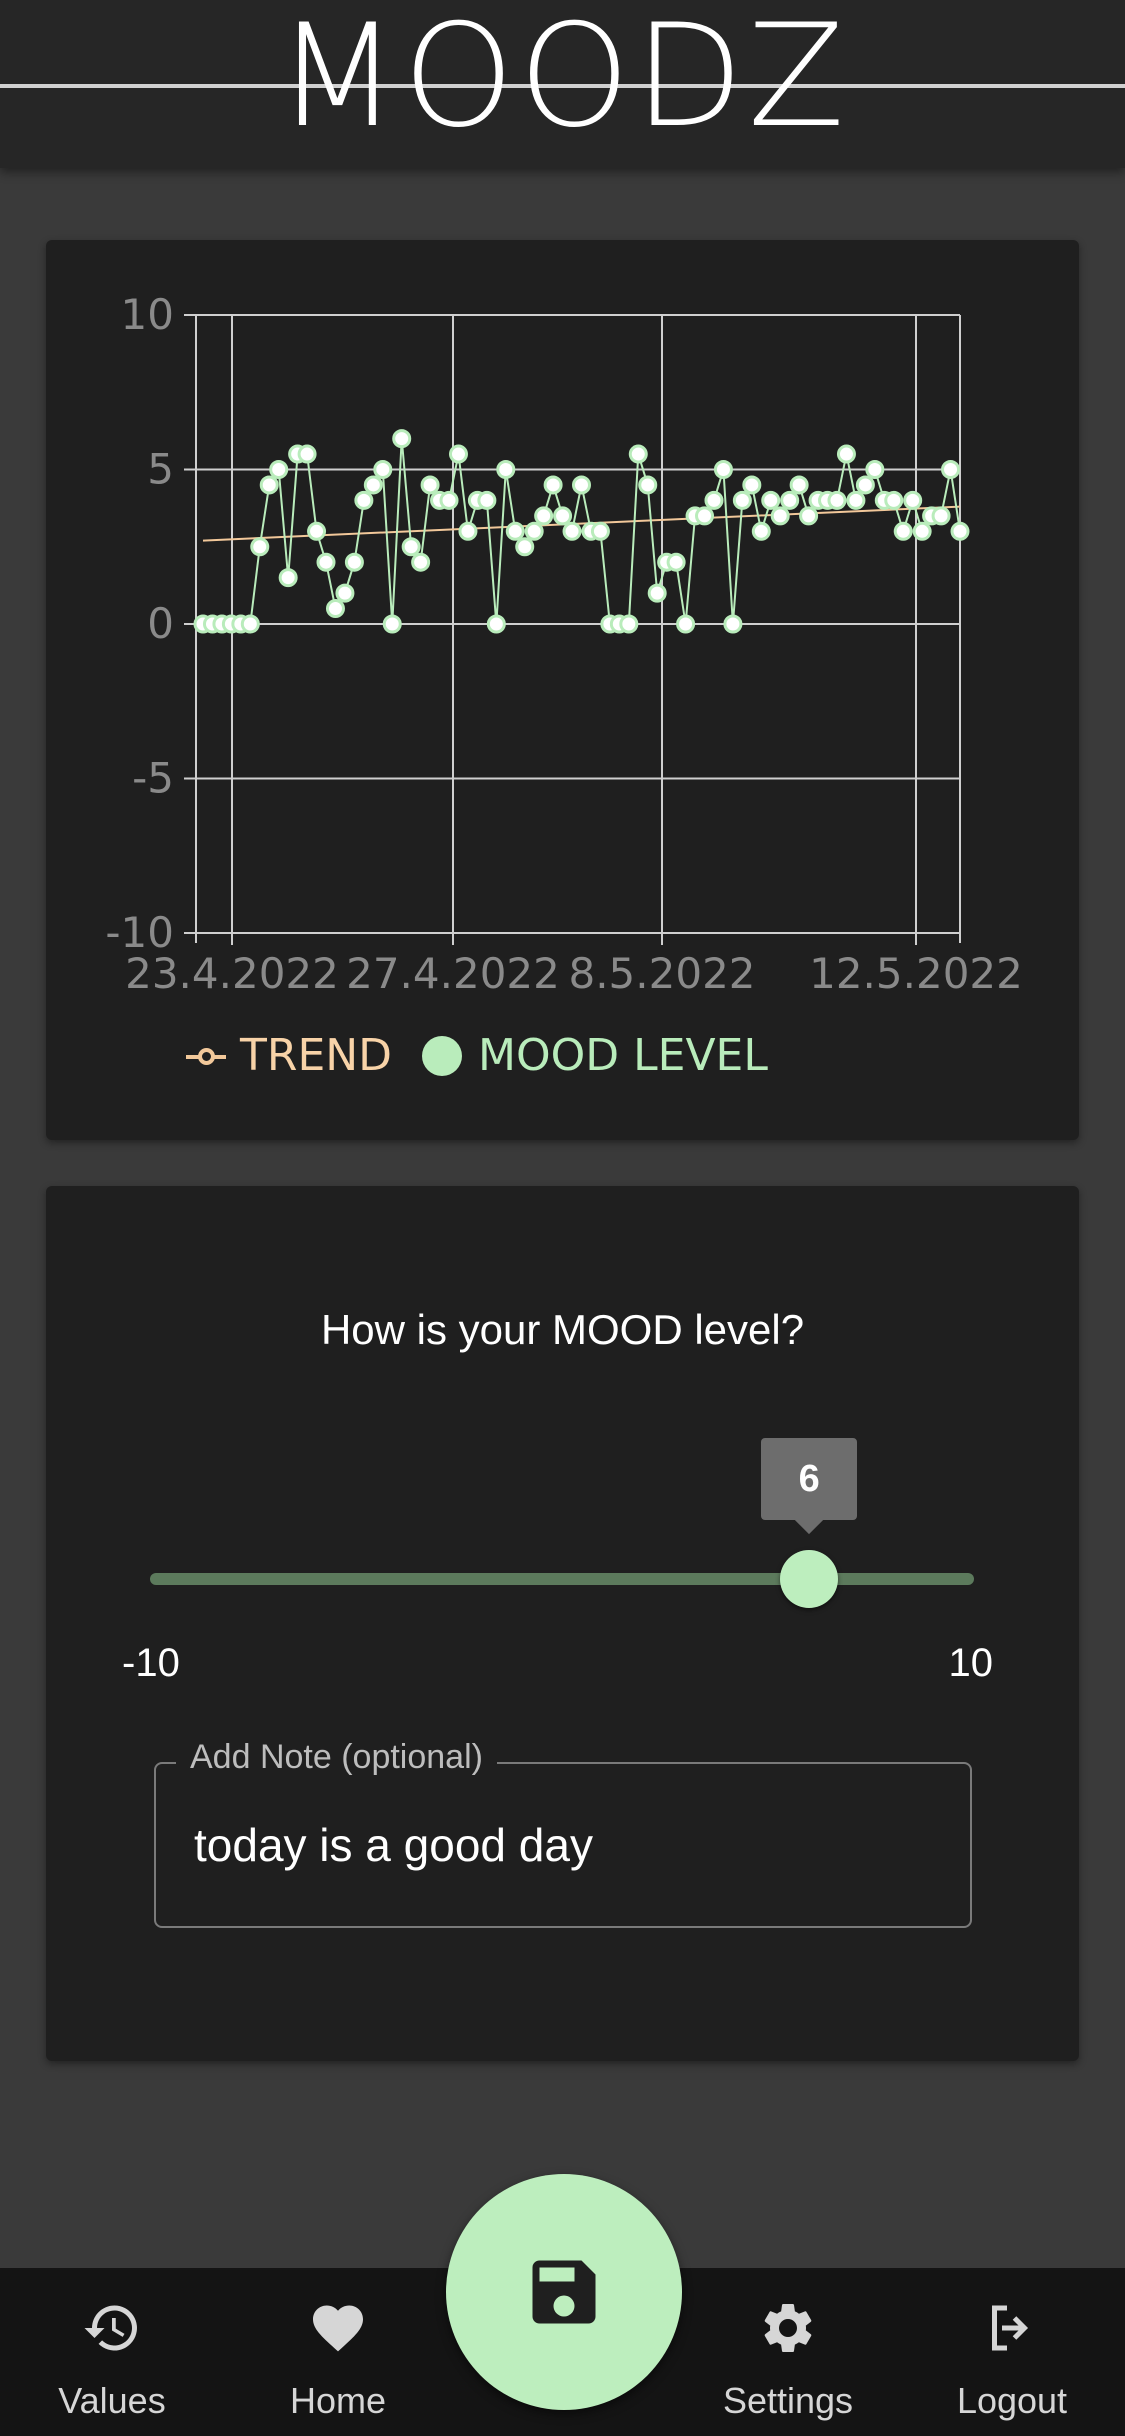 The image size is (1125, 2436). What do you see at coordinates (338, 2400) in the screenshot?
I see `nav-home-label: Home` at bounding box center [338, 2400].